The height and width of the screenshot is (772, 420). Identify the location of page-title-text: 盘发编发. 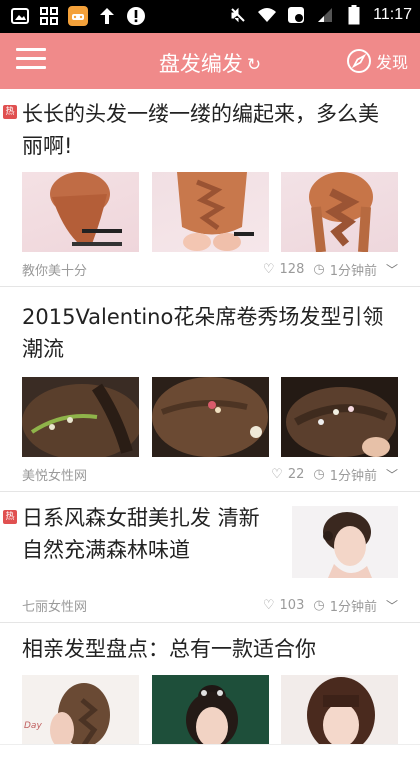
(200, 64).